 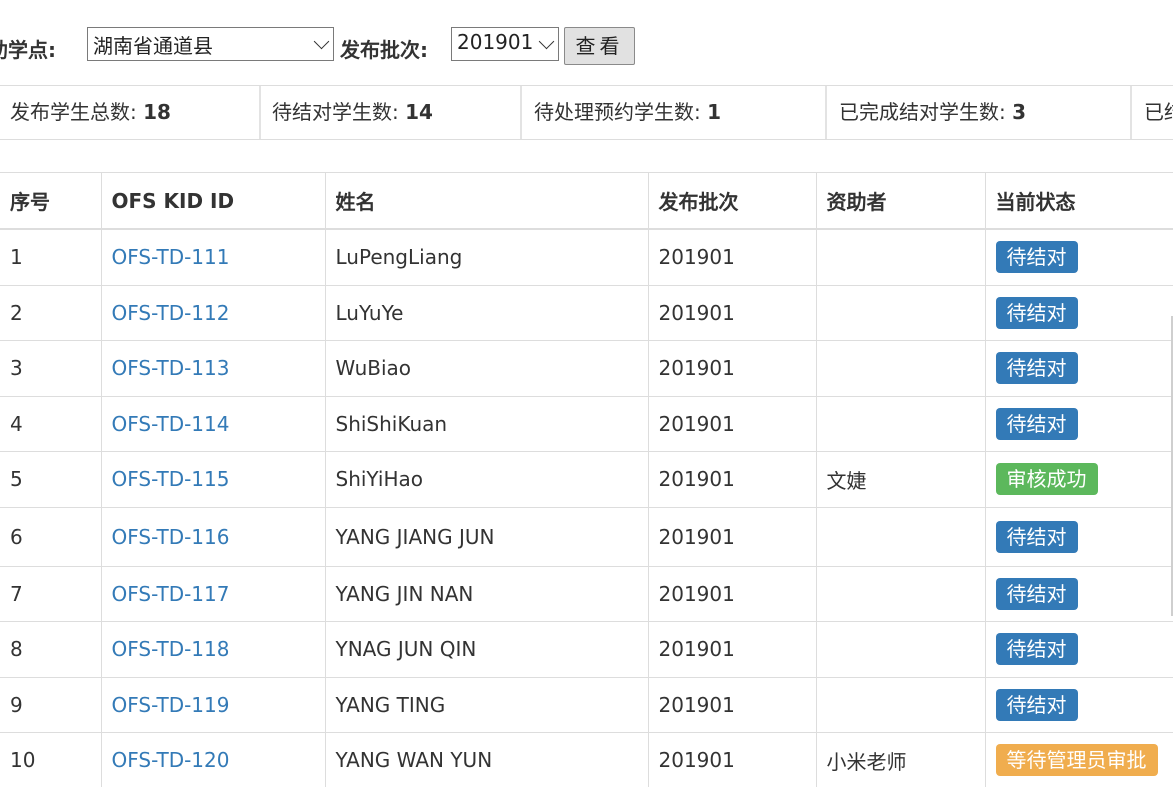 I want to click on student-name: ShiYiHao, so click(x=379, y=479).